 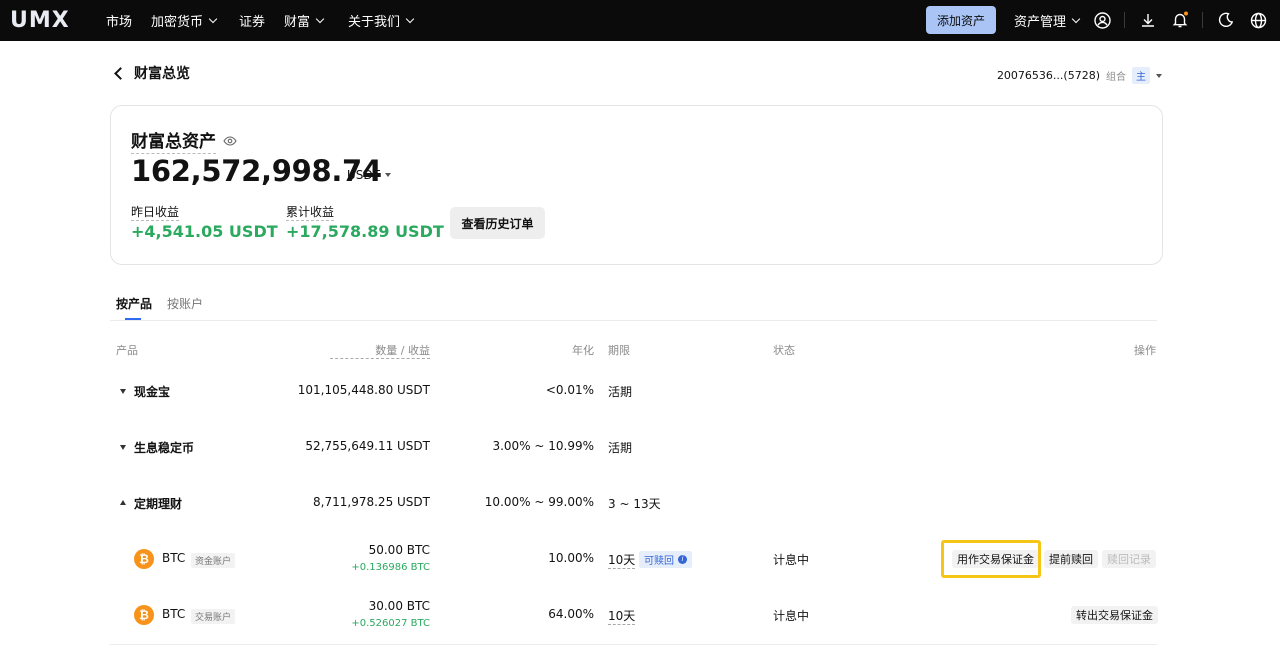 What do you see at coordinates (1129, 559) in the screenshot?
I see `redeem-history-button: 赎回记录` at bounding box center [1129, 559].